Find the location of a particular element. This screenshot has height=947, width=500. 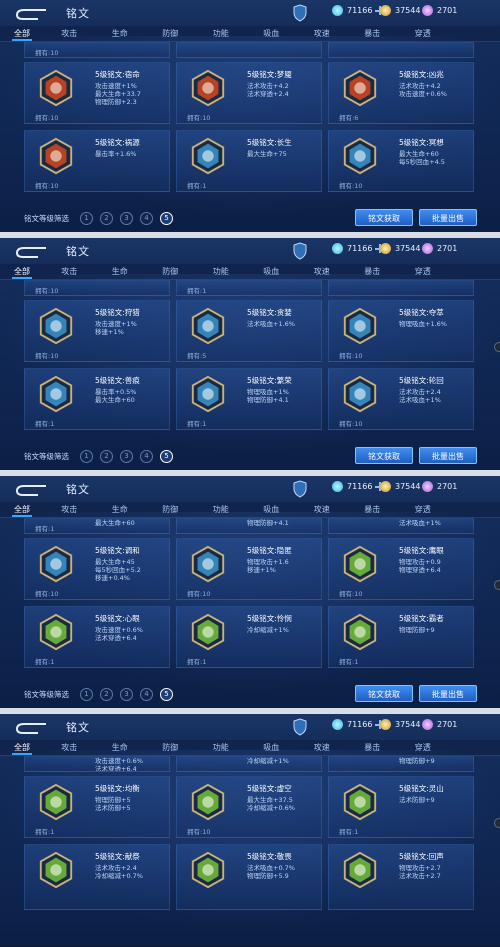

rune-card: 5级铭文:心眼 攻击速度+0.6% 法术穿透+6.4 拥有:1 is located at coordinates (97, 637).